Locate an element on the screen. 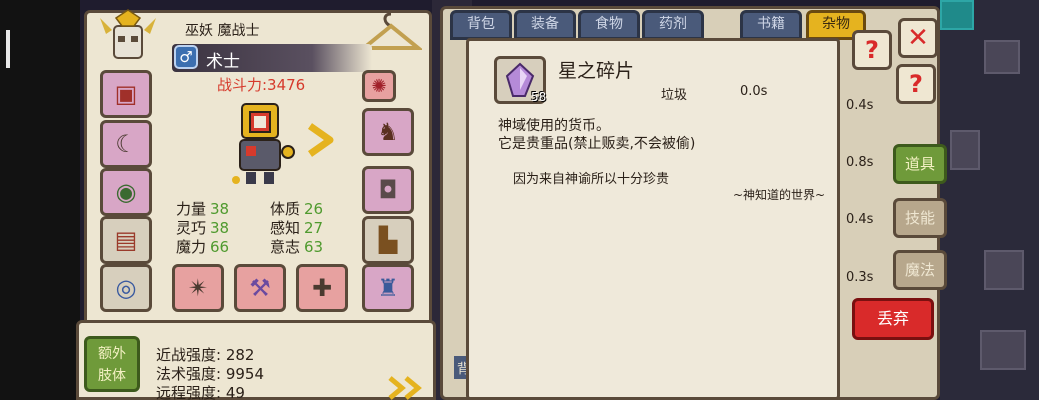 Image resolution: width=1039 pixels, height=400 pixels. boots-icon: ▙ is located at coordinates (388, 240).